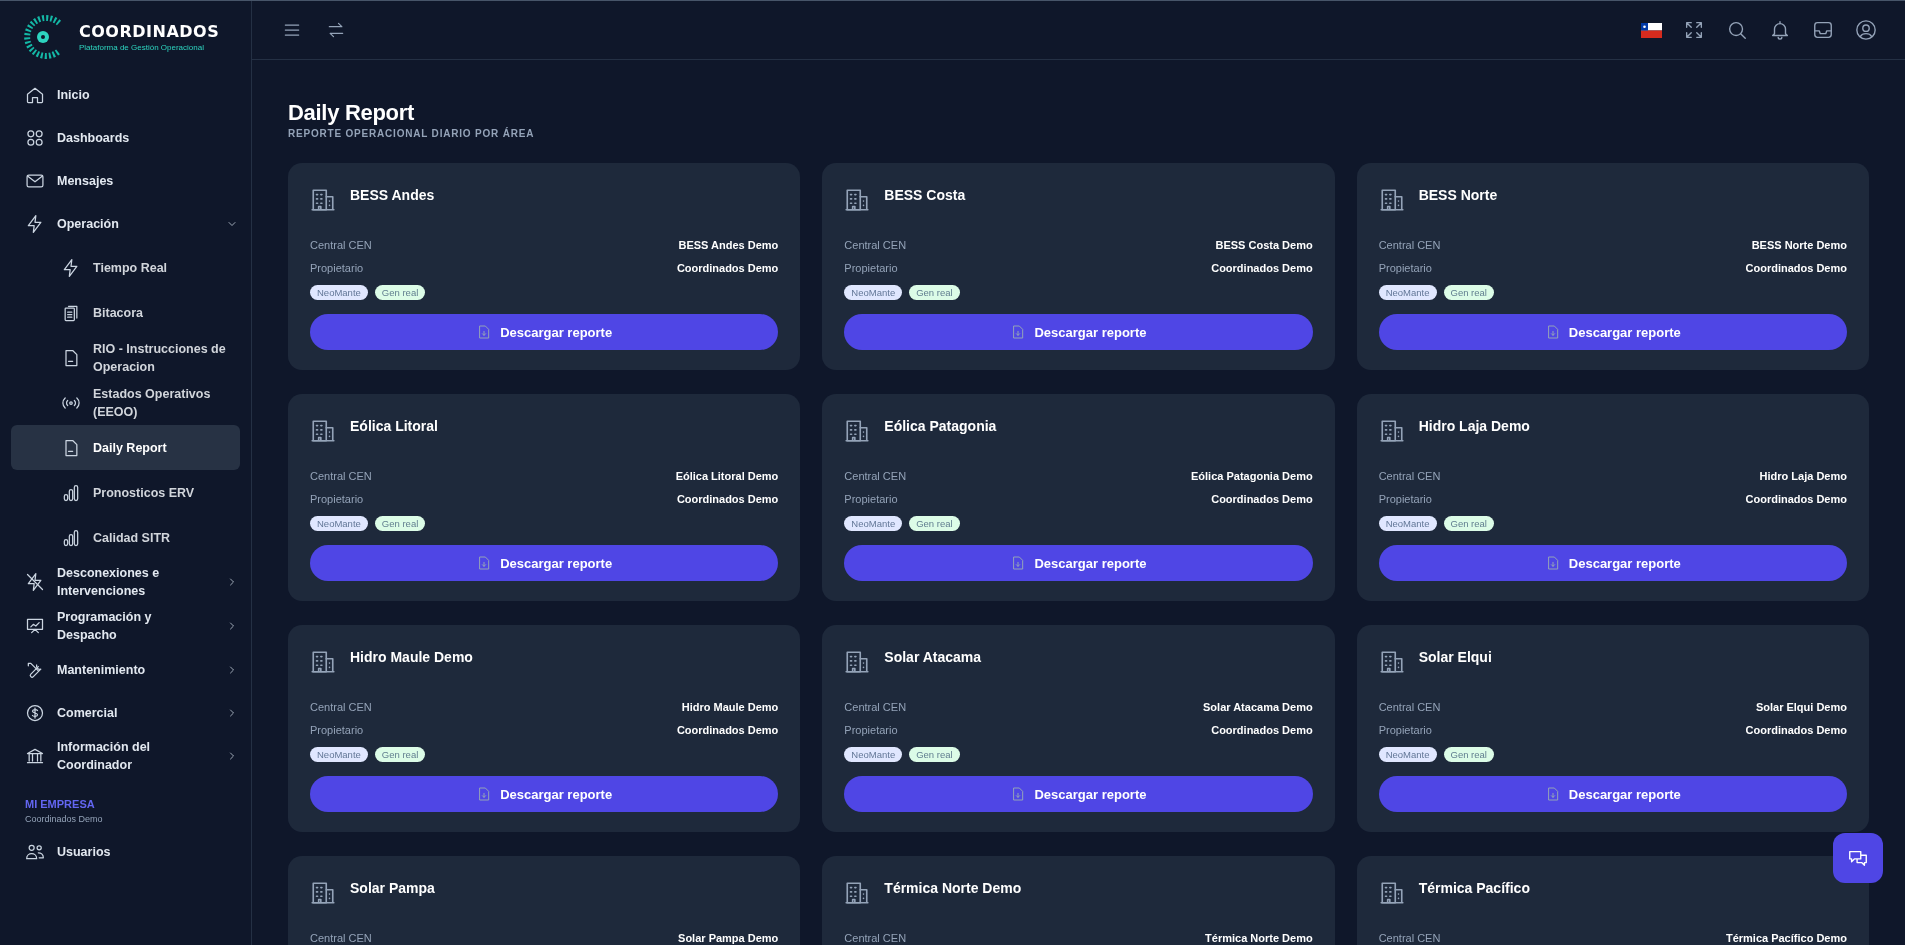  What do you see at coordinates (412, 133) in the screenshot?
I see `page-subtitle: REPORTE OPERACIONAL DIARIO POR ÁREA` at bounding box center [412, 133].